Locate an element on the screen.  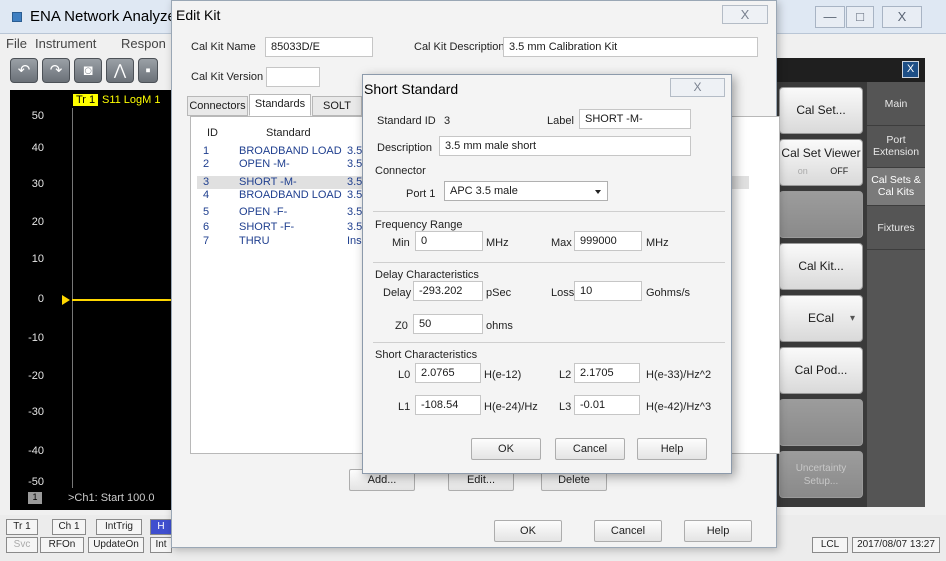
edit-kit-close-button: X is located at coordinates (745, 14).